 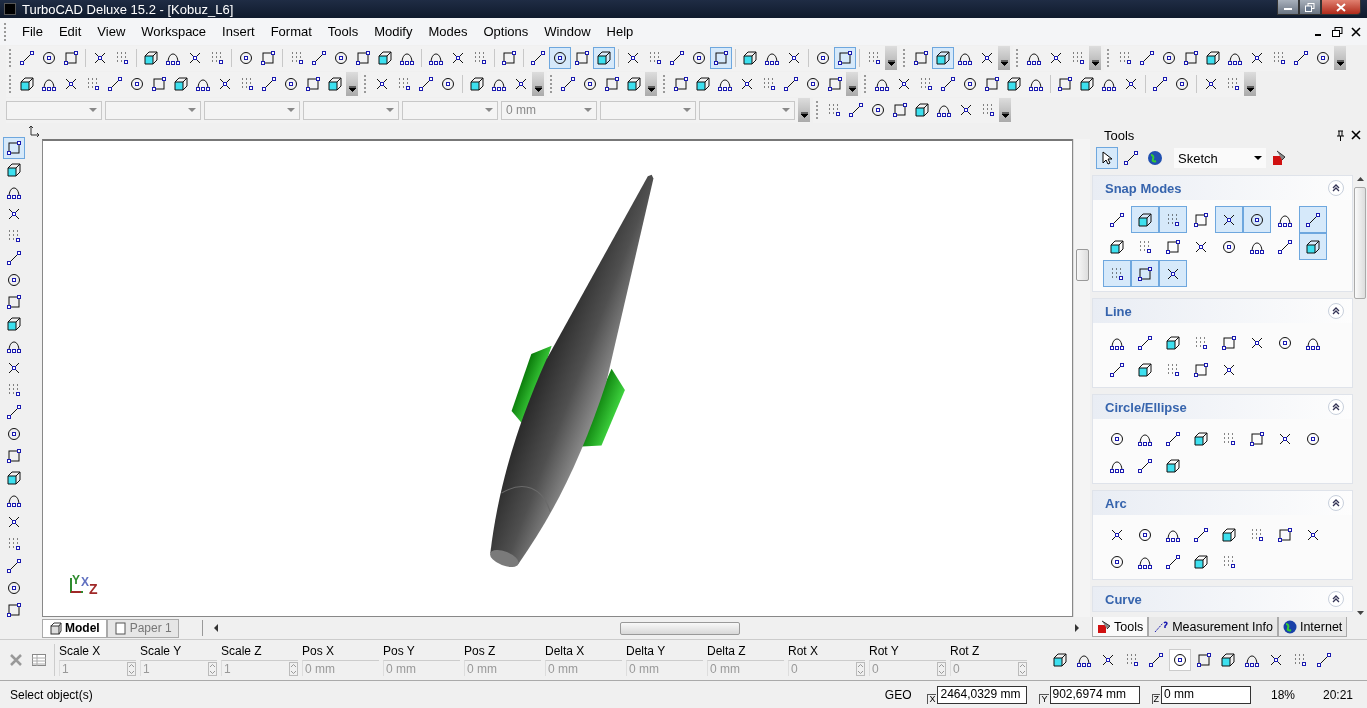 I want to click on coordinate-field: 0 mm, so click(x=1206, y=694).